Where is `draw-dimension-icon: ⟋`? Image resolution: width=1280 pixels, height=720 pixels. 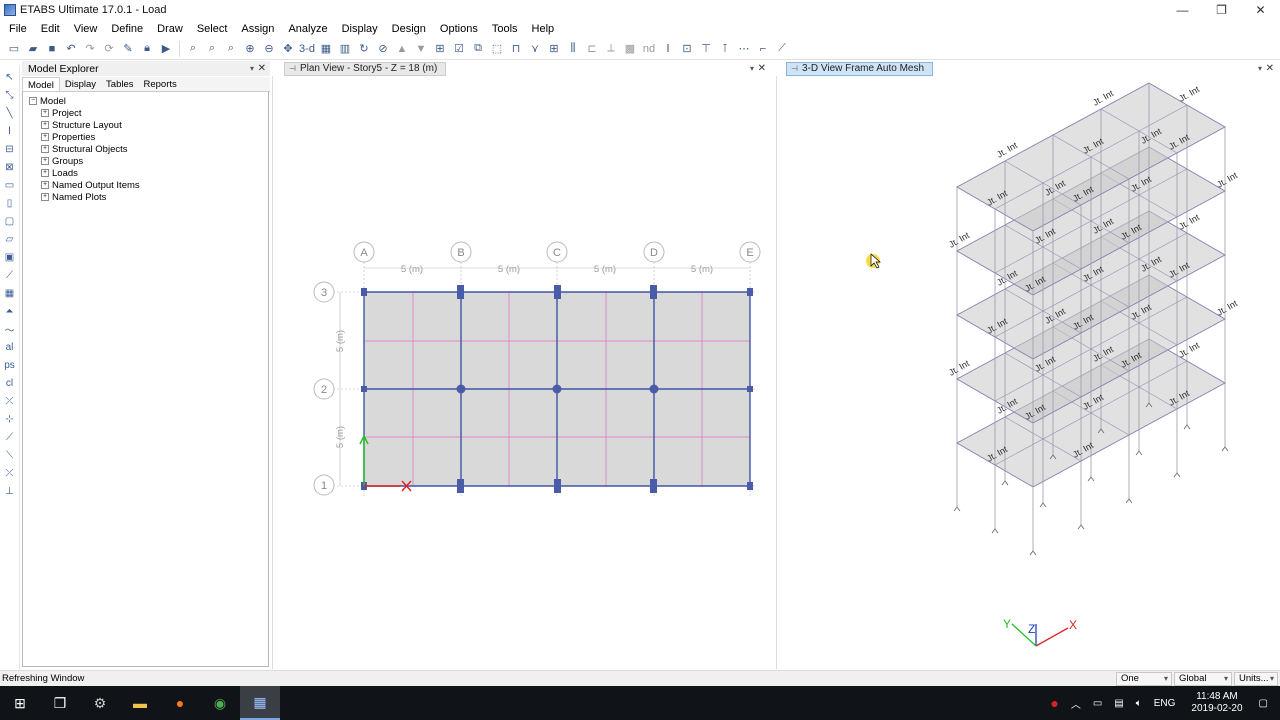
draw-dimension-icon: ⟋ is located at coordinates (782, 49).